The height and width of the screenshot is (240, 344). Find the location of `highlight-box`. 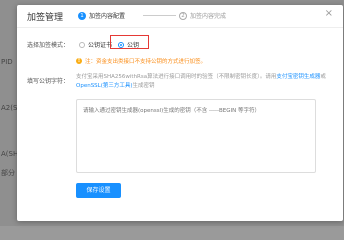

highlight-box is located at coordinates (129, 42).